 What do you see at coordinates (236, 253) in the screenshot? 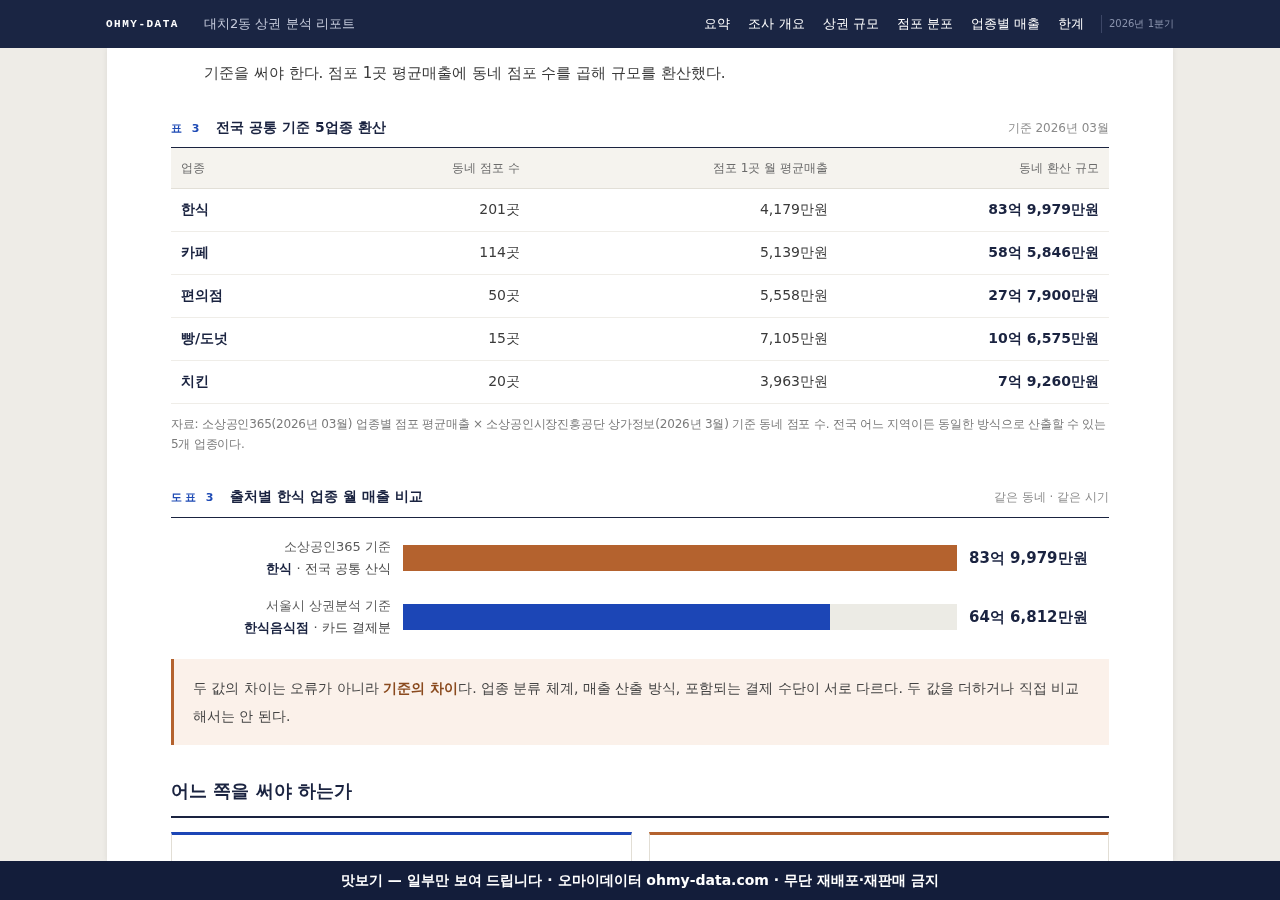
I see `table-cell: 카페` at bounding box center [236, 253].